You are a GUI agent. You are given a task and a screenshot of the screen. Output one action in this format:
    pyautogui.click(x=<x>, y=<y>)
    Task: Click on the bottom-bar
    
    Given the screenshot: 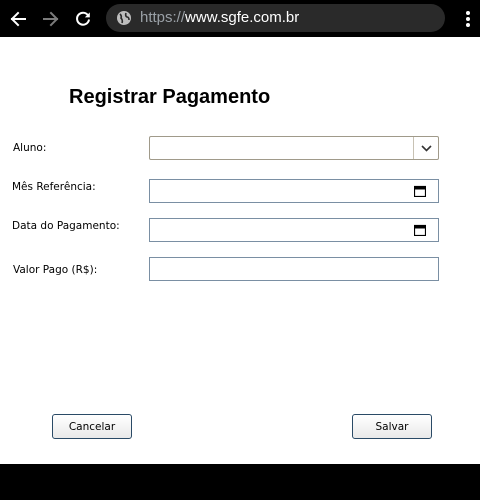 What is the action you would take?
    pyautogui.click(x=240, y=482)
    